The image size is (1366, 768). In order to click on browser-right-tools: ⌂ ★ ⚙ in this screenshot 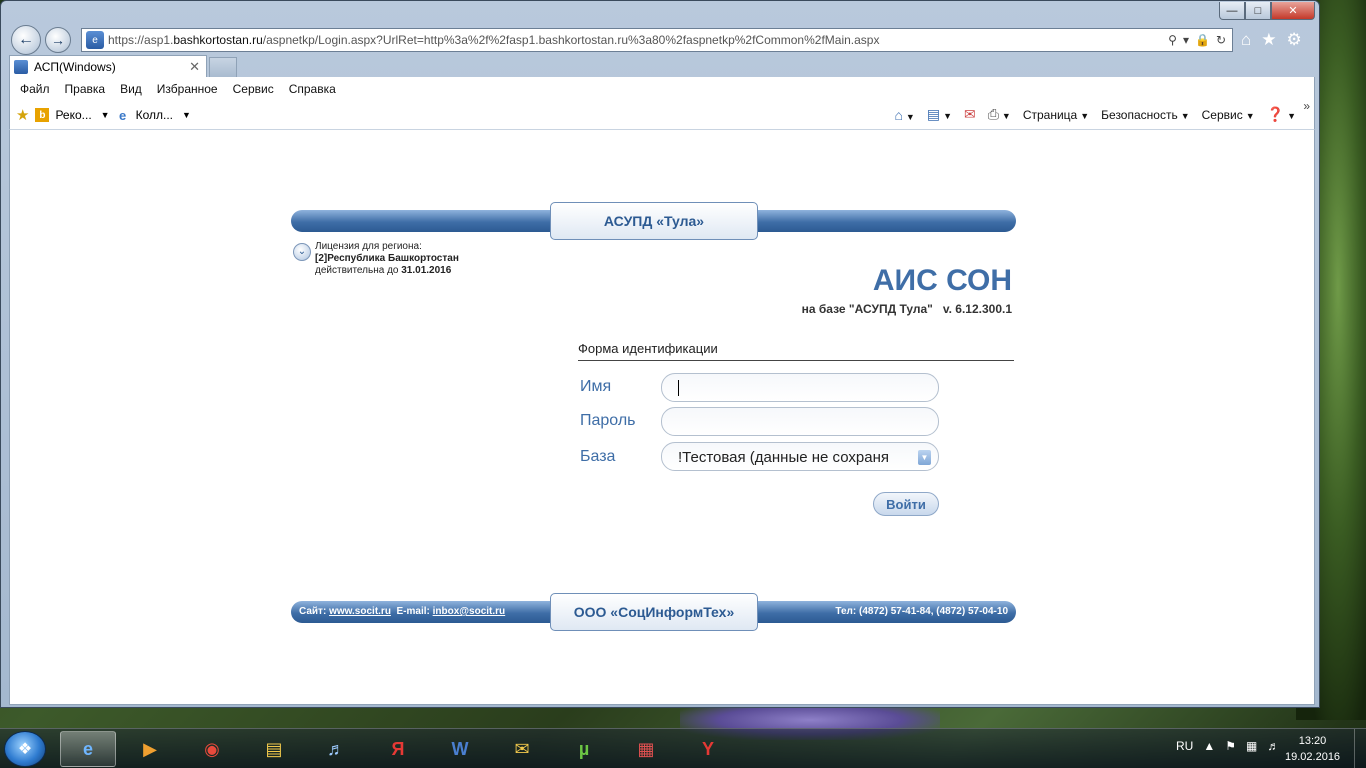, I will do `click(1271, 40)`.